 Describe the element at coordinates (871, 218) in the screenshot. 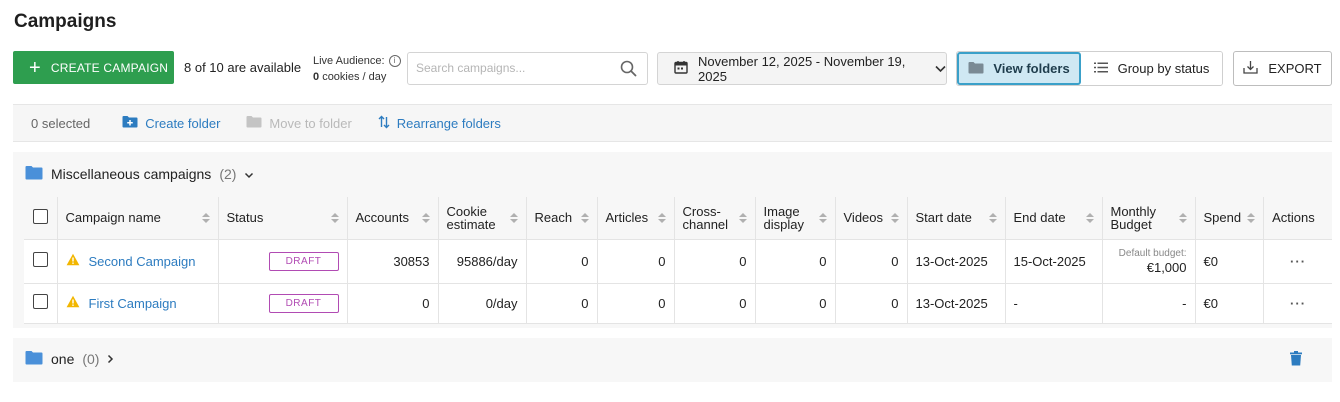

I see `column-header-videos: Videos` at that location.